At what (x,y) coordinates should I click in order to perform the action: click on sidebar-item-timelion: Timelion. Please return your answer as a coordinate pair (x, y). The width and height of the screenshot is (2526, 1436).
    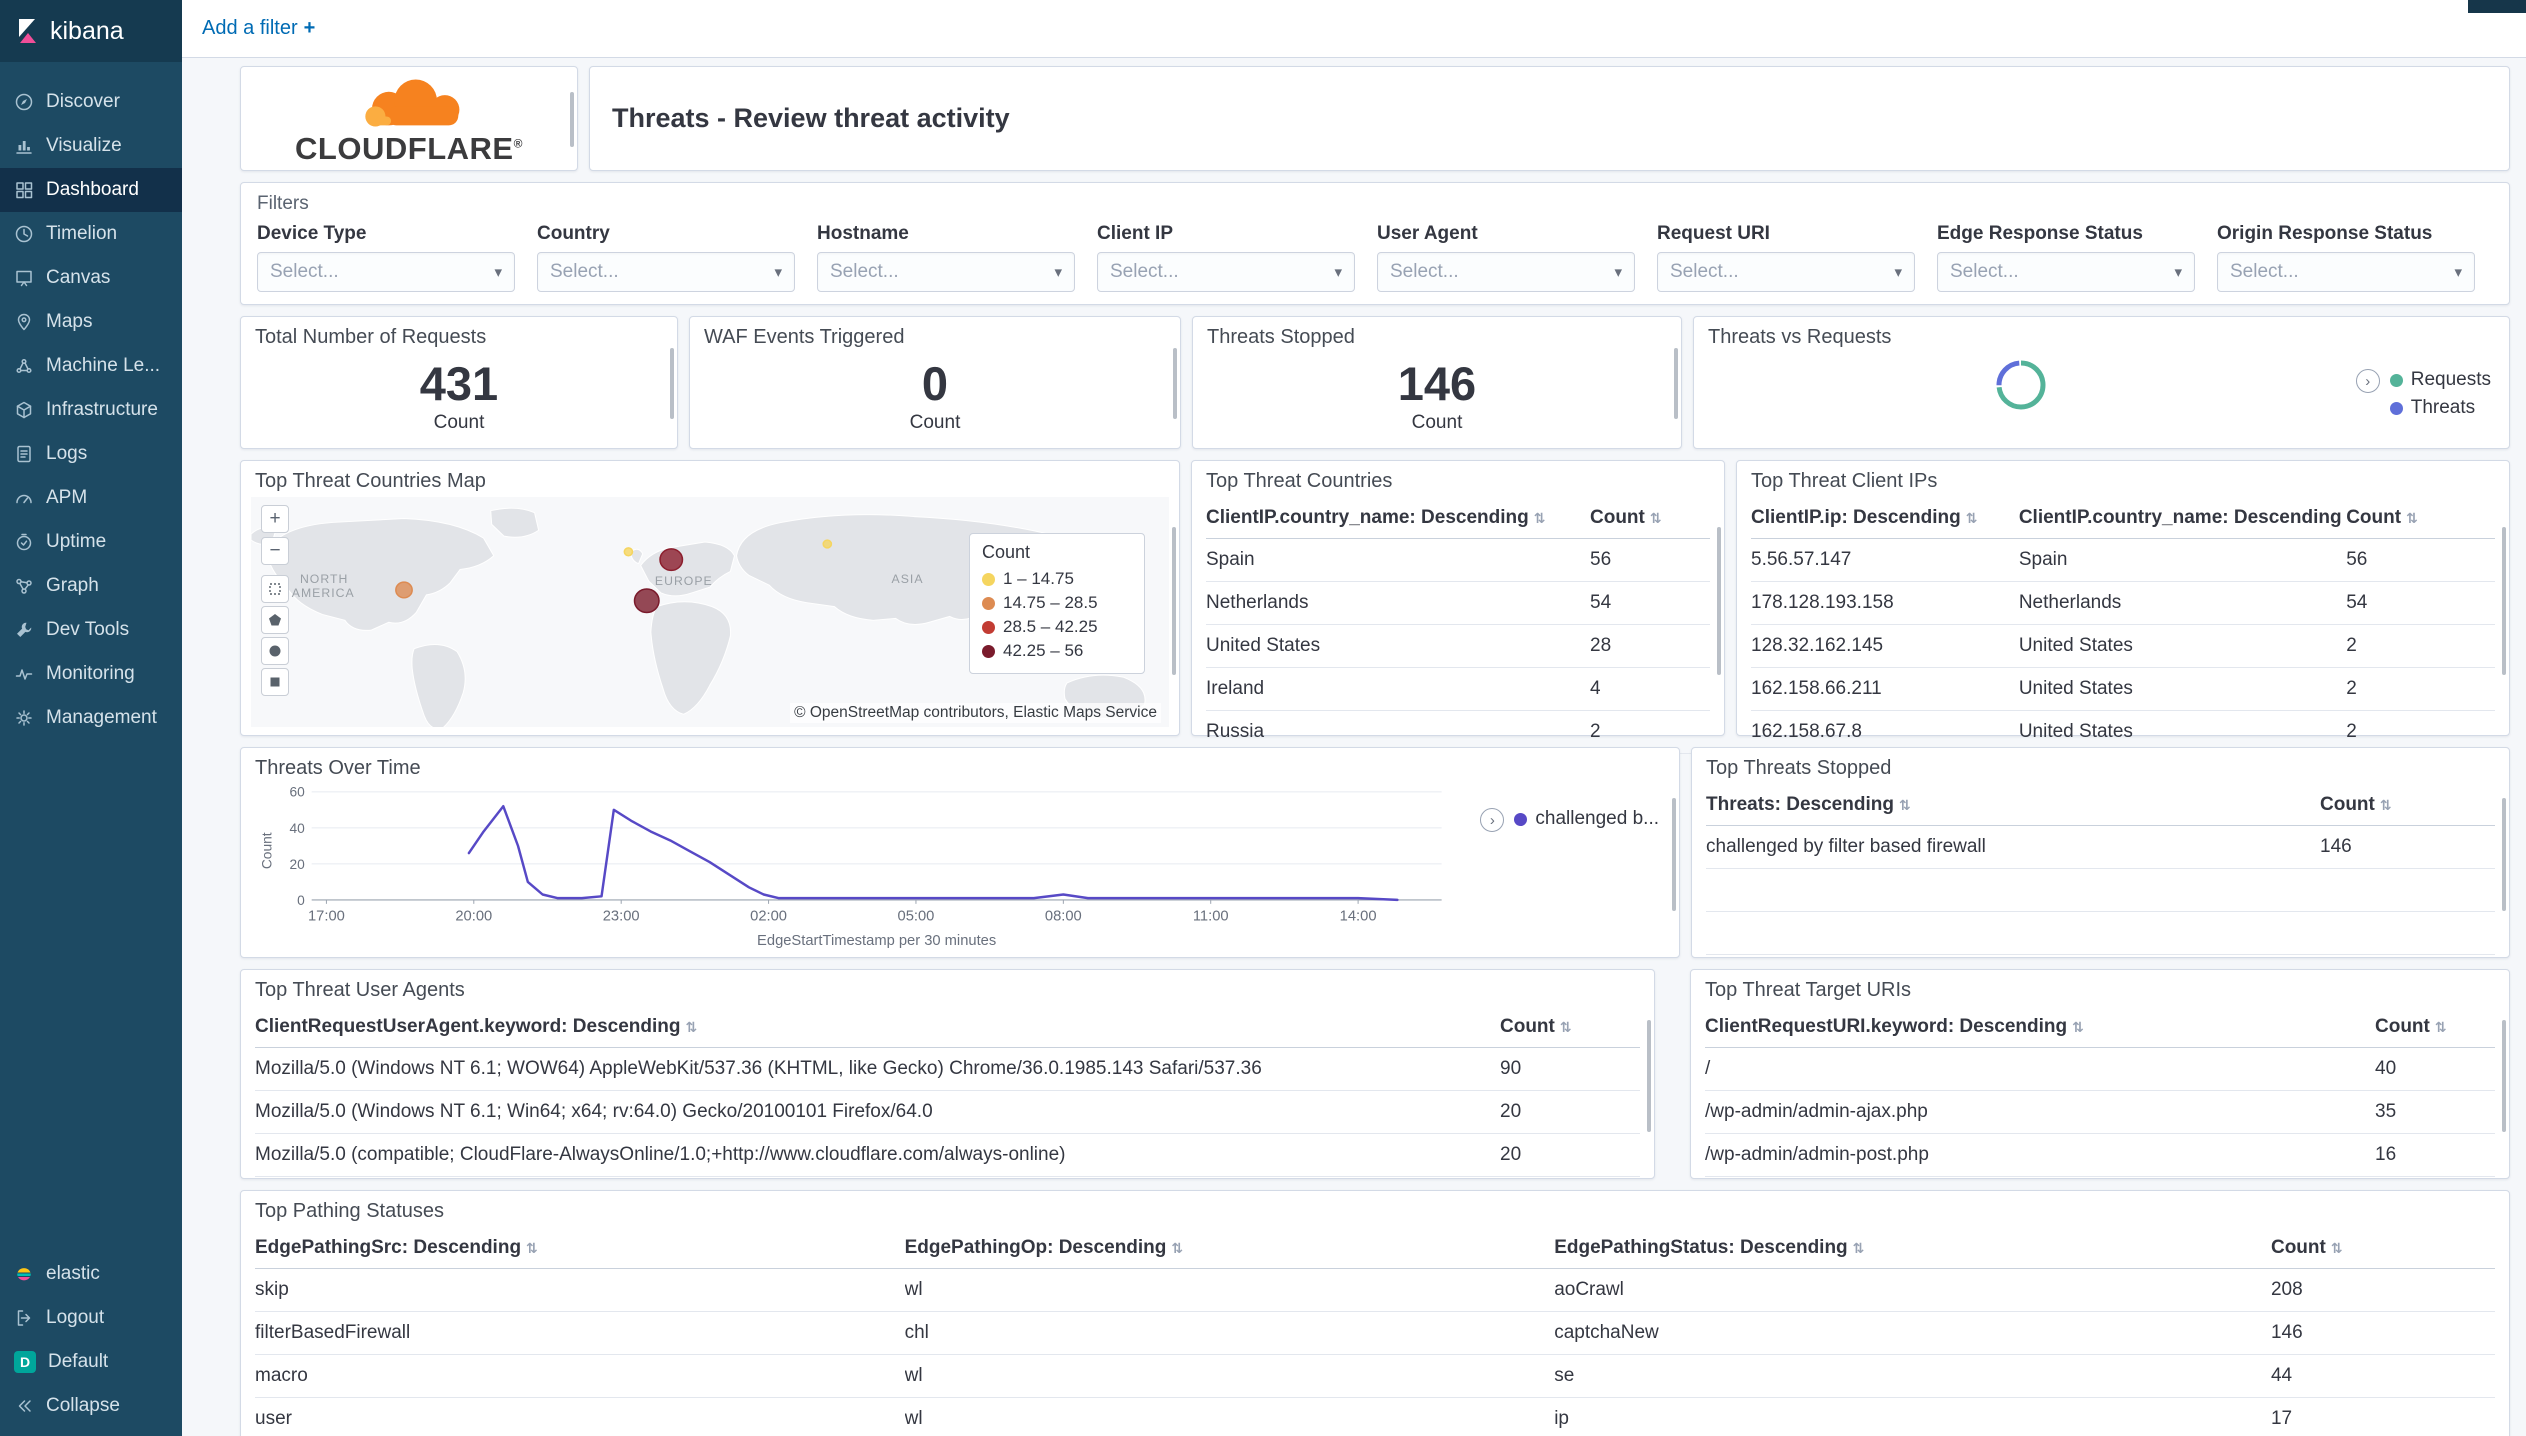
    Looking at the image, I should click on (91, 234).